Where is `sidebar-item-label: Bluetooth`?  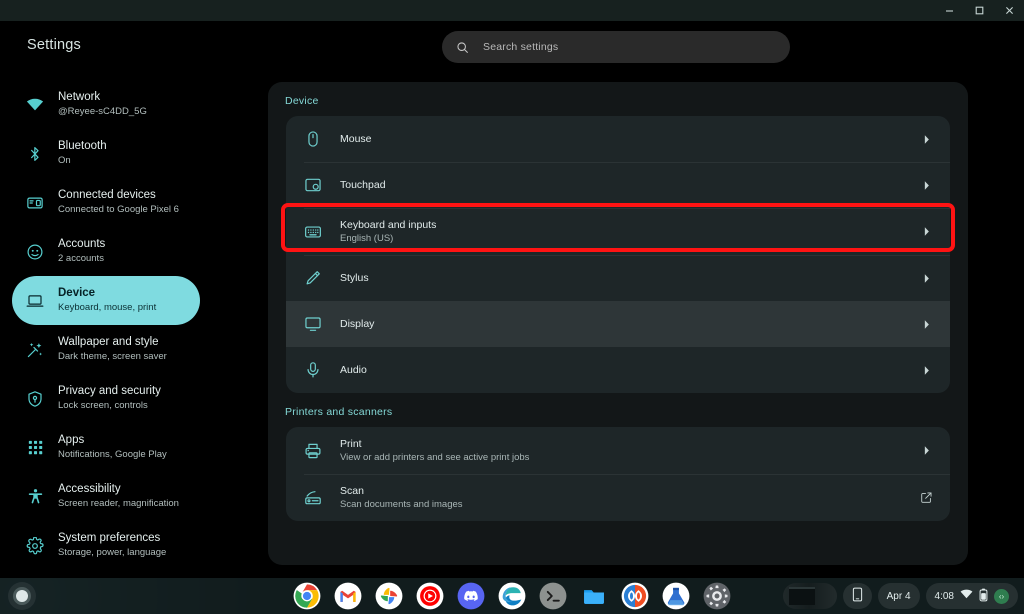 sidebar-item-label: Bluetooth is located at coordinates (82, 146).